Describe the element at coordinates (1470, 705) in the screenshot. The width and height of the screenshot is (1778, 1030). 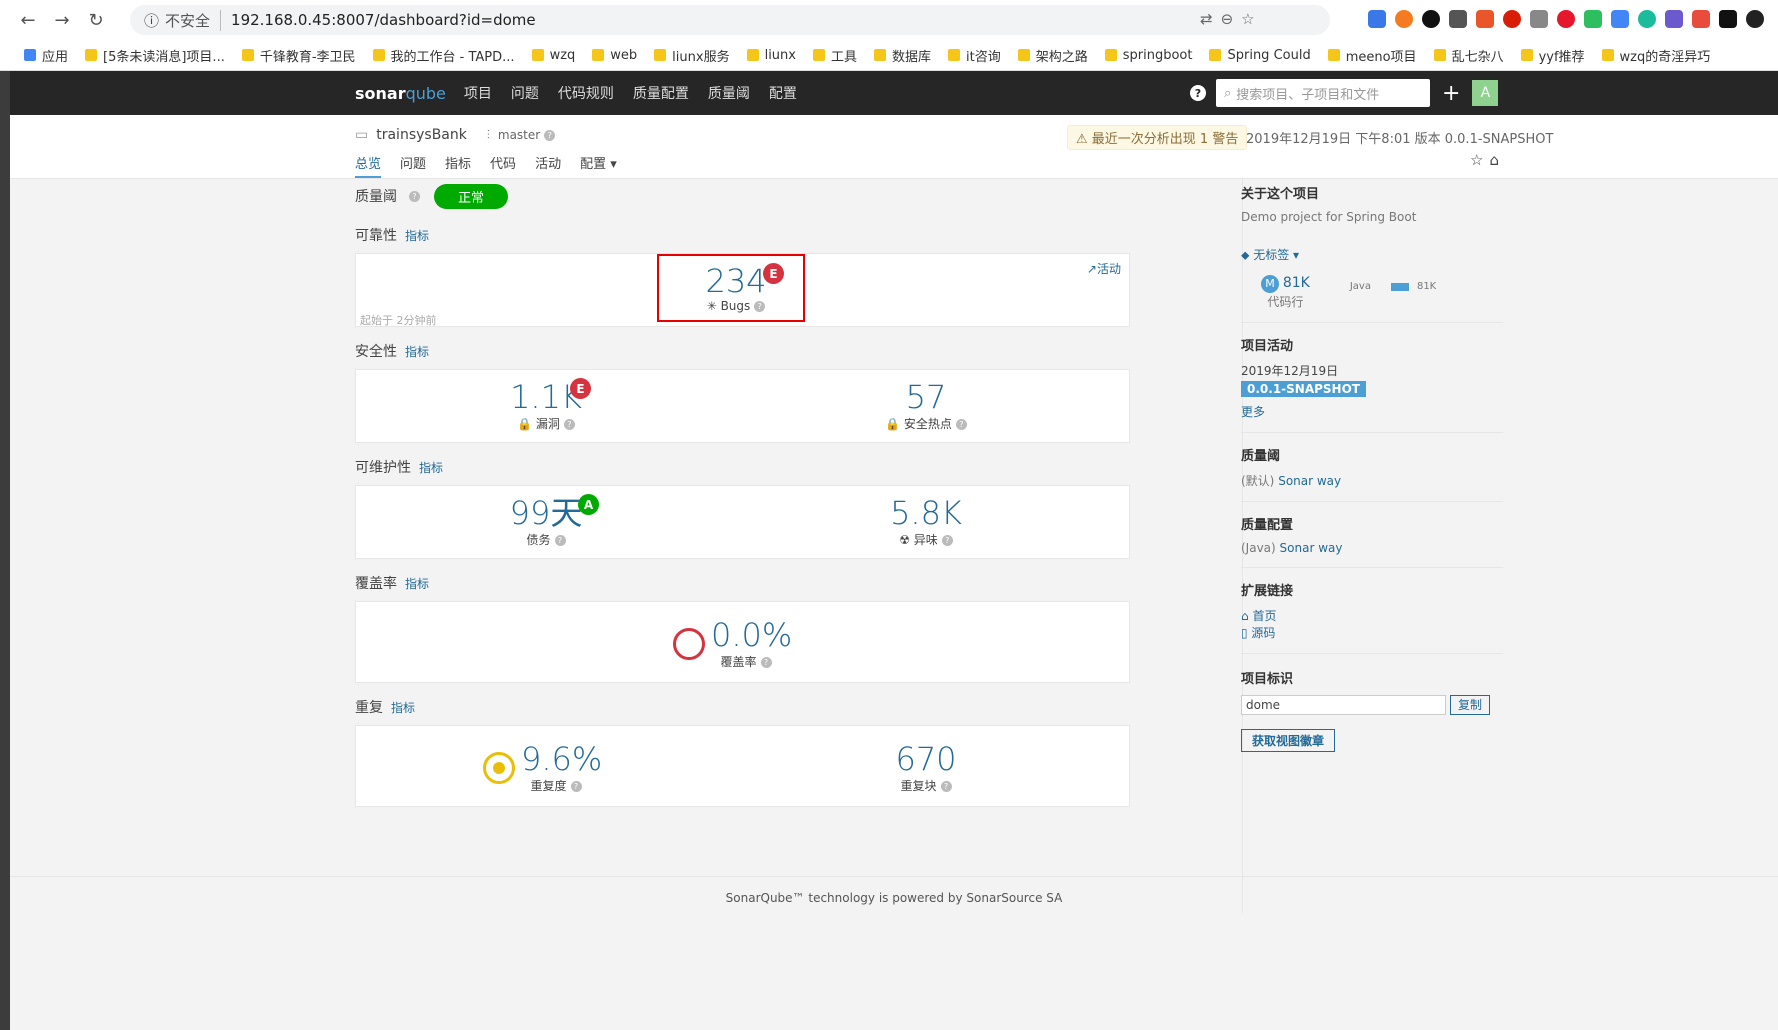
I see `copy-button: 复制` at that location.